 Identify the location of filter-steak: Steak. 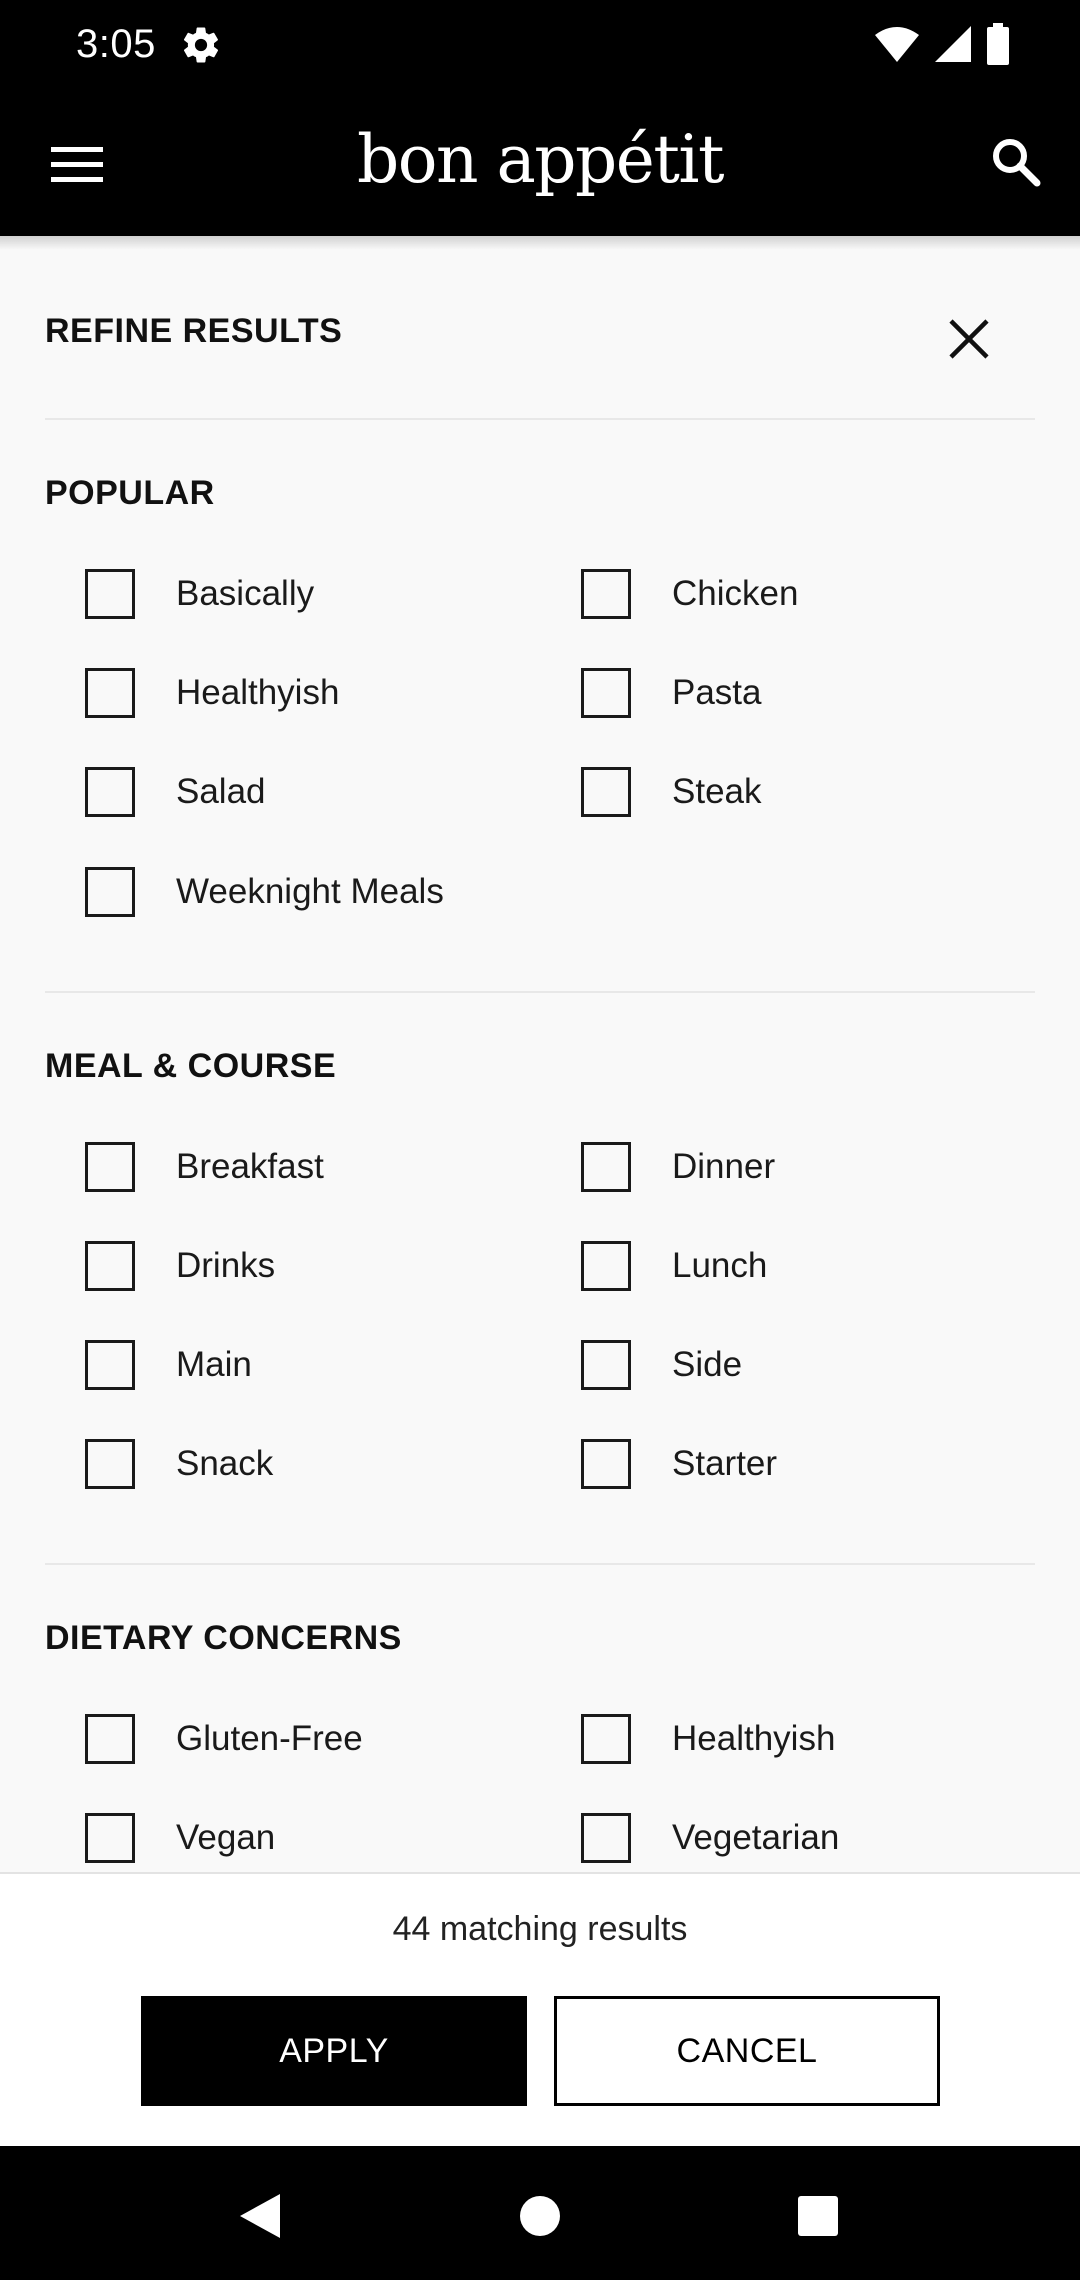
(671, 792).